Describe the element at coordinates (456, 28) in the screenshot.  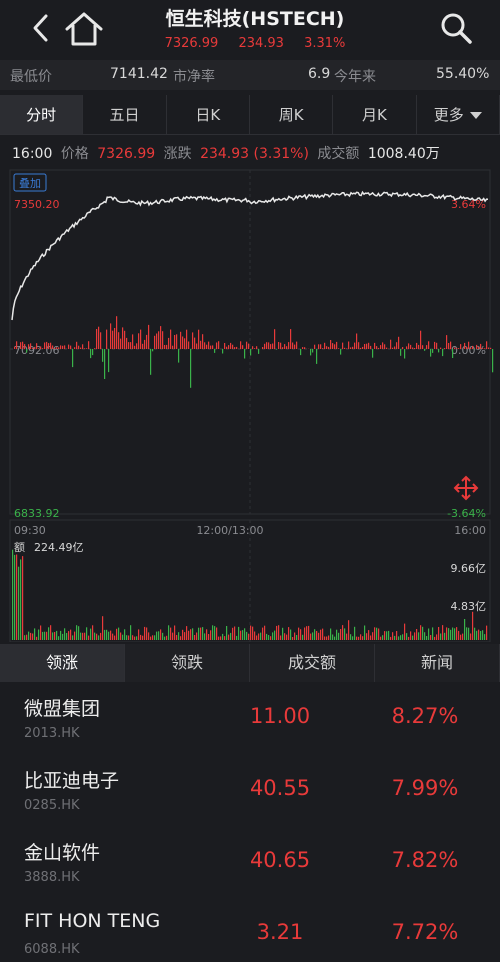
I see `search-icon` at that location.